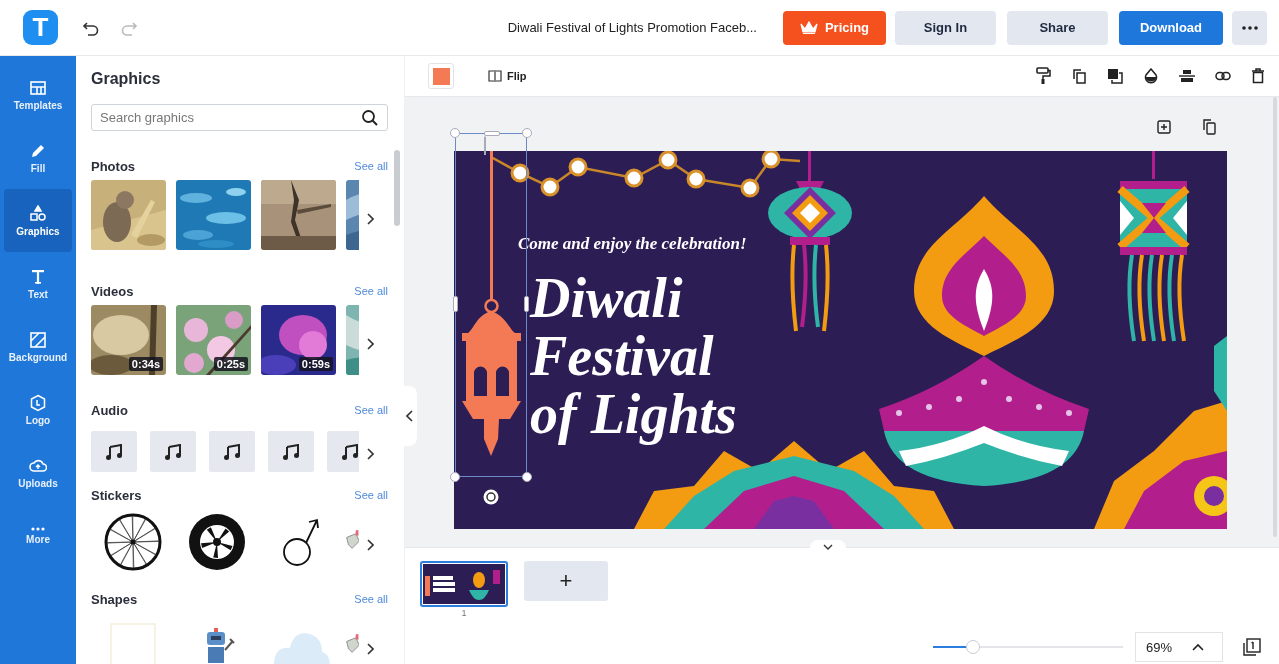 The width and height of the screenshot is (1279, 664). What do you see at coordinates (230, 364) in the screenshot?
I see `video-duration: 0:25s` at bounding box center [230, 364].